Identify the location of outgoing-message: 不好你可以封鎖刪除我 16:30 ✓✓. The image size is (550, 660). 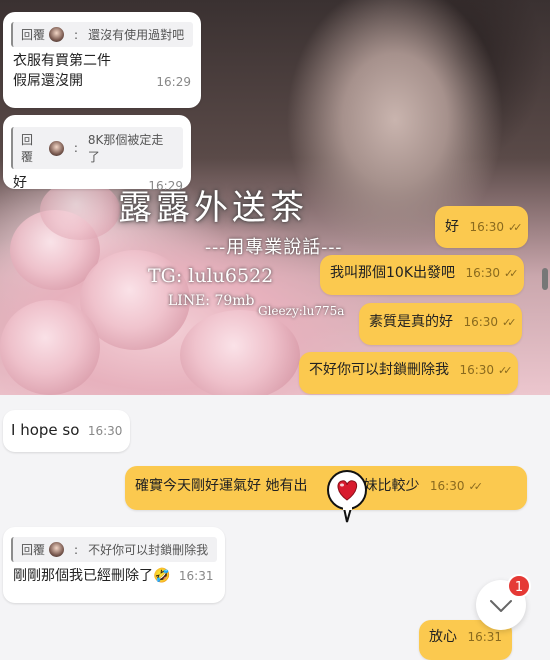
(409, 373).